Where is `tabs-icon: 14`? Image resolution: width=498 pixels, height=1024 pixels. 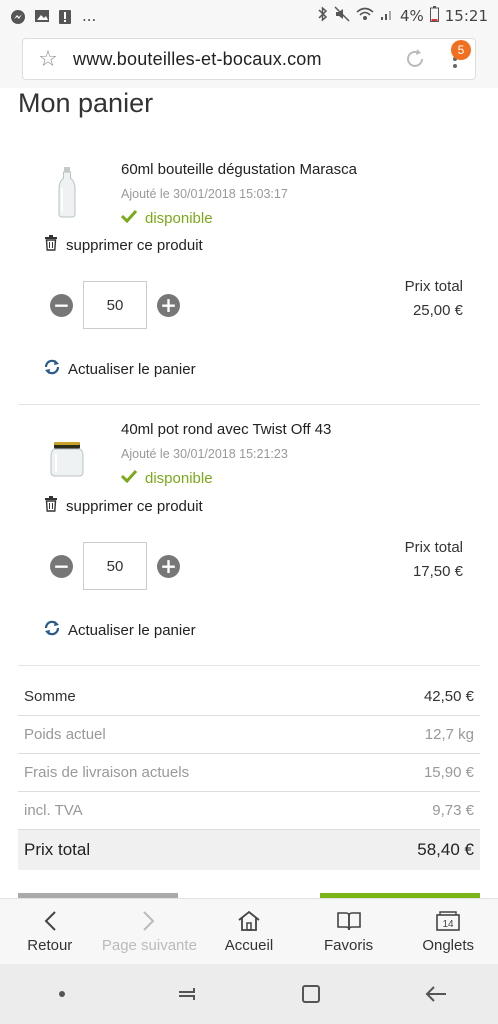
tabs-icon: 14 is located at coordinates (448, 921).